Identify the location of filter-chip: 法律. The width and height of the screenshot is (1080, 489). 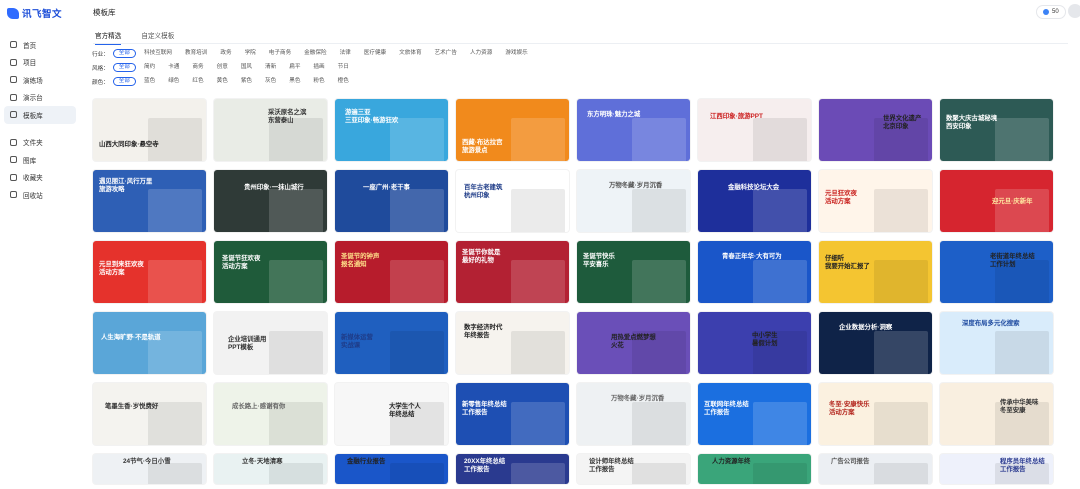
(345, 53).